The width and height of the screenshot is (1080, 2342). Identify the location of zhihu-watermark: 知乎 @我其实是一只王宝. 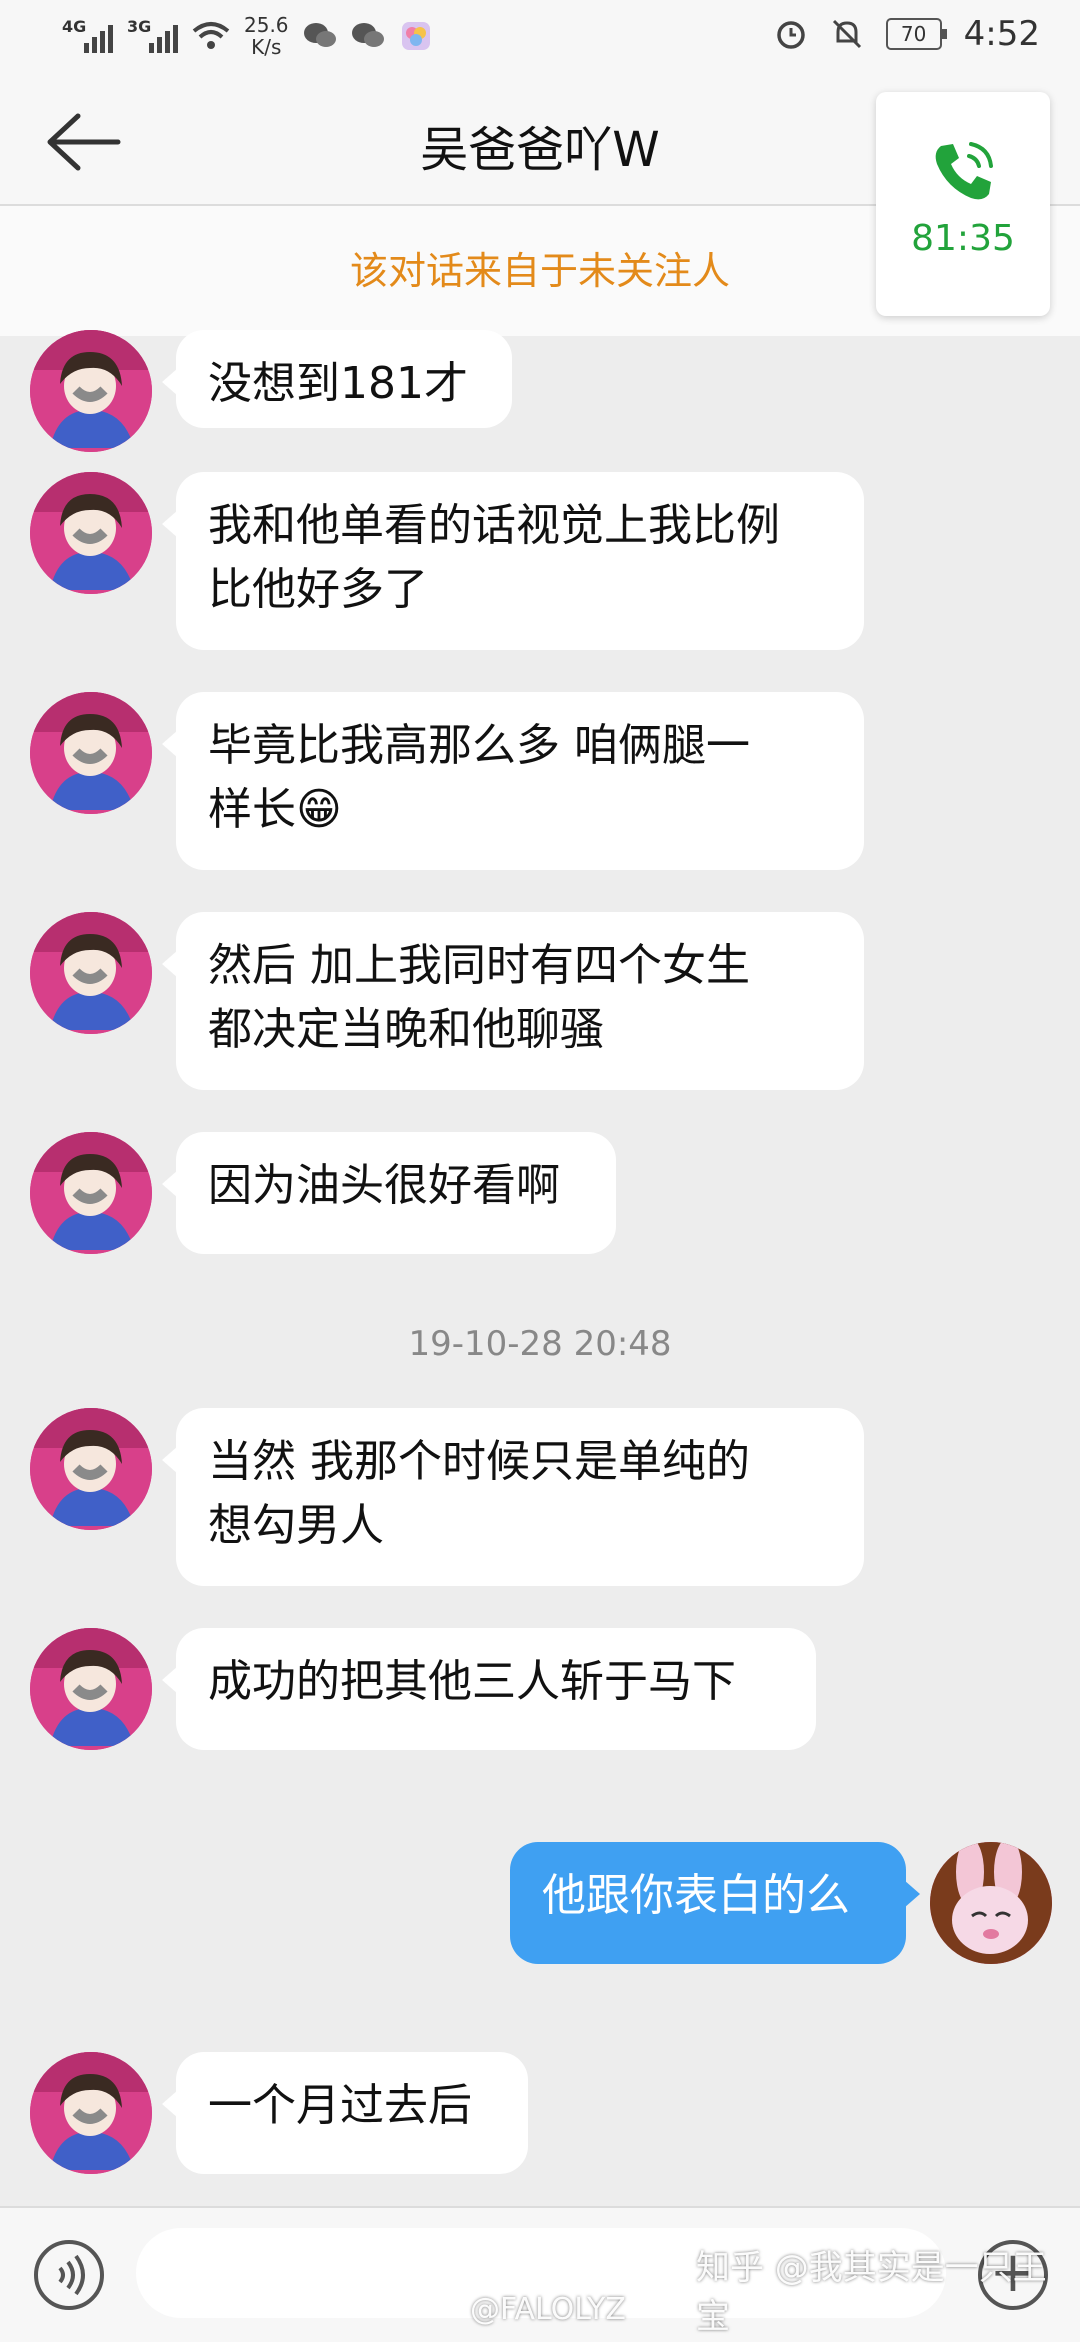
(871, 2292).